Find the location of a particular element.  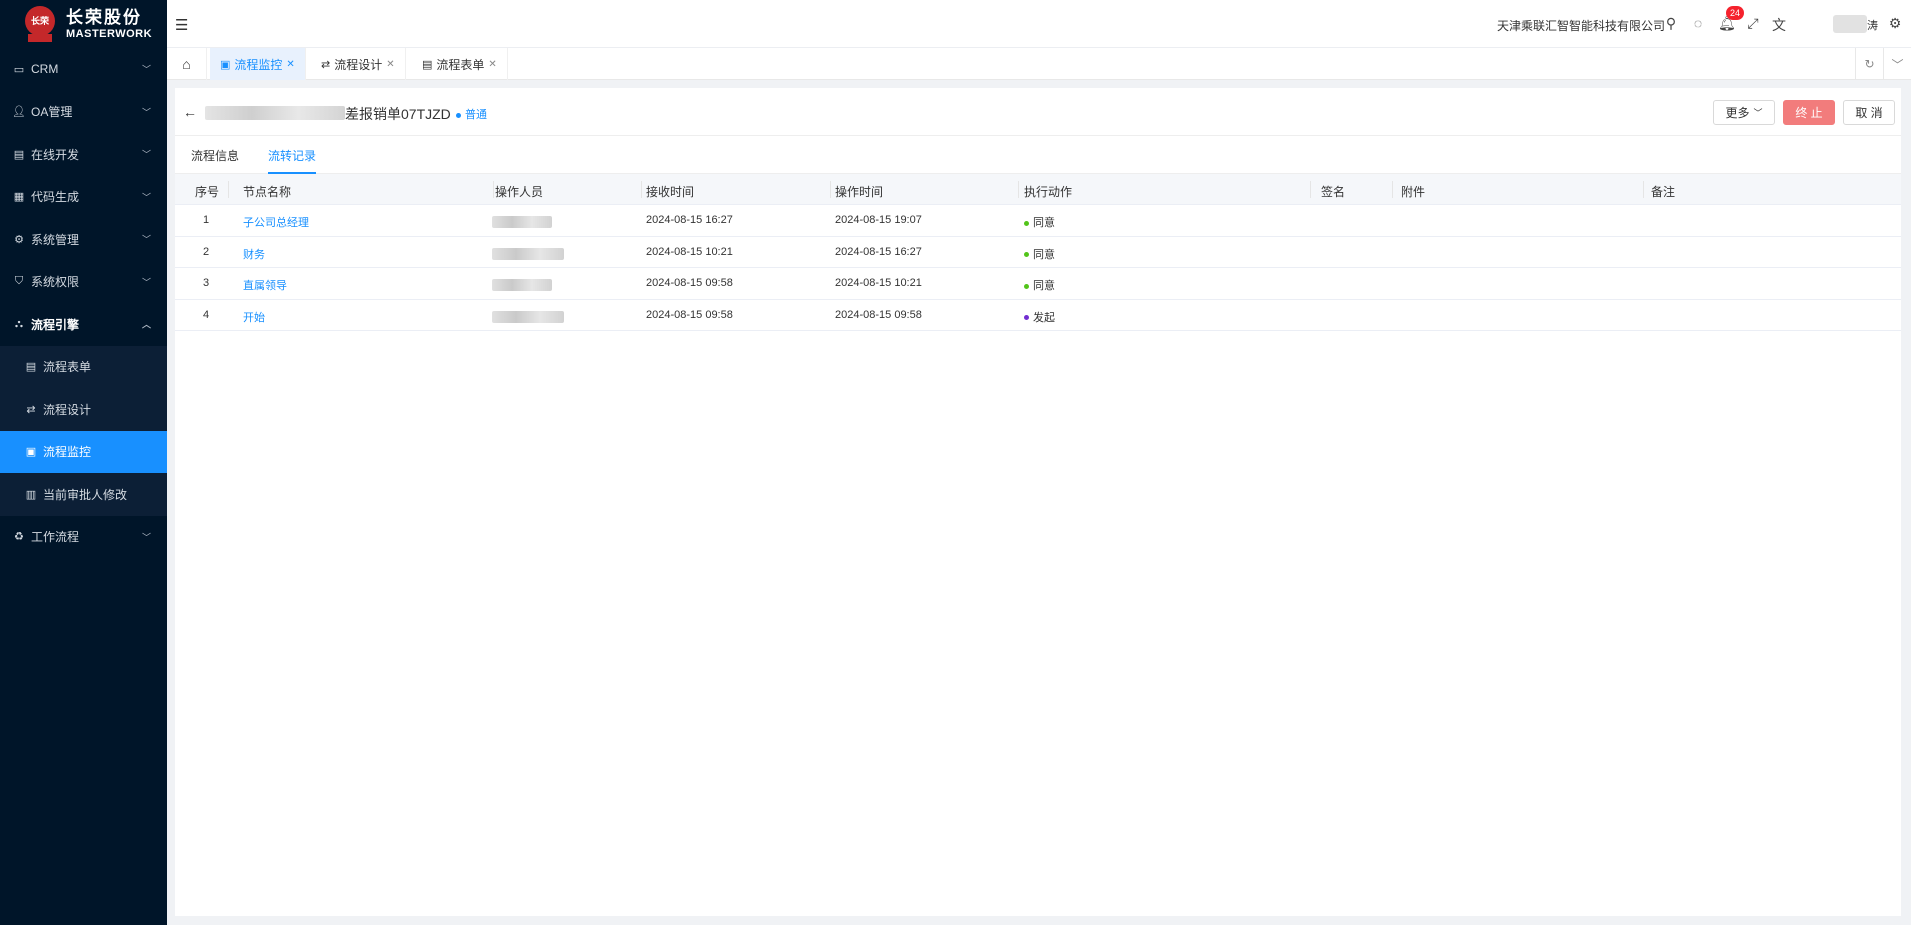

sidebar-item-approver-edit: ▥ 当前审批人修改 is located at coordinates (83, 494).